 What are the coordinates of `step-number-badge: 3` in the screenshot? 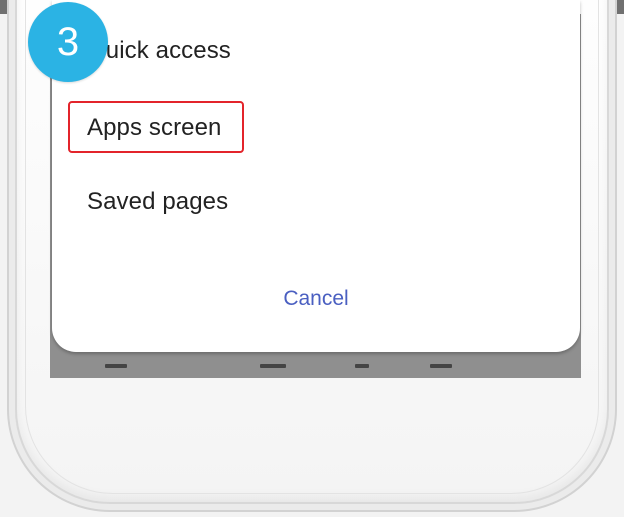 It's located at (68, 42).